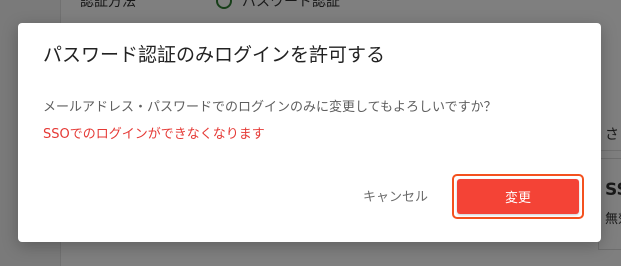  What do you see at coordinates (518, 196) in the screenshot?
I see `confirm-button: 変更` at bounding box center [518, 196].